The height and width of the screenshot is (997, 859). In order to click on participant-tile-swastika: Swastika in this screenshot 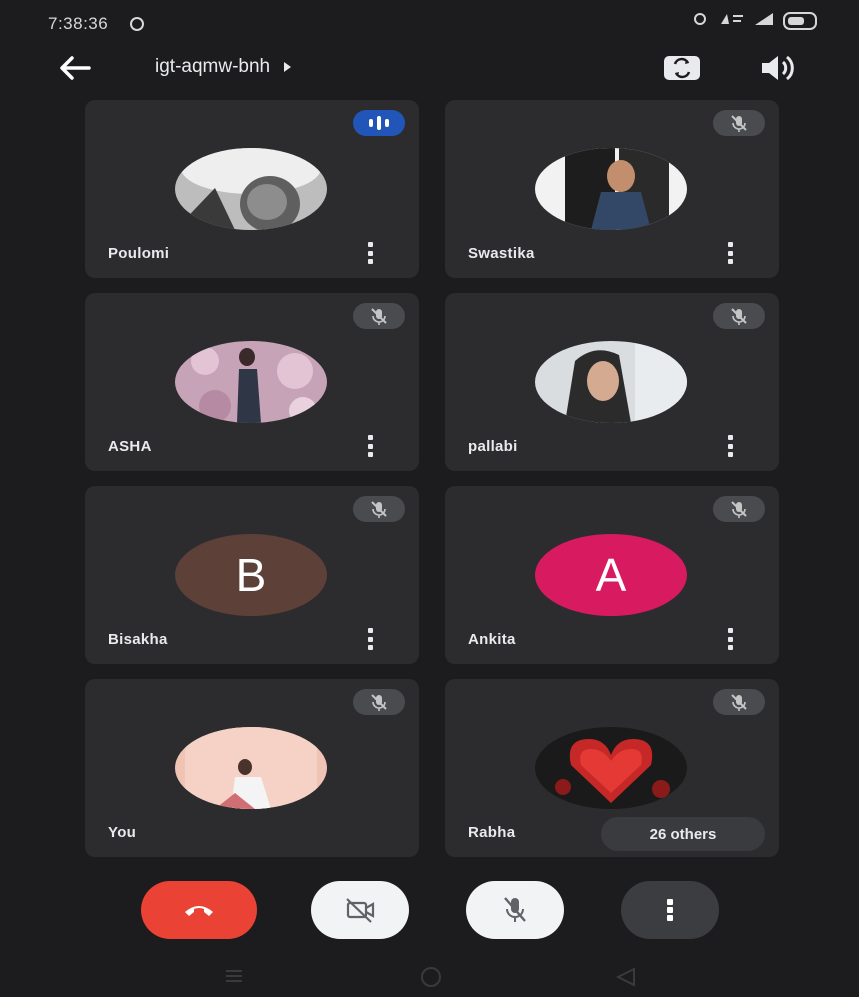, I will do `click(612, 189)`.